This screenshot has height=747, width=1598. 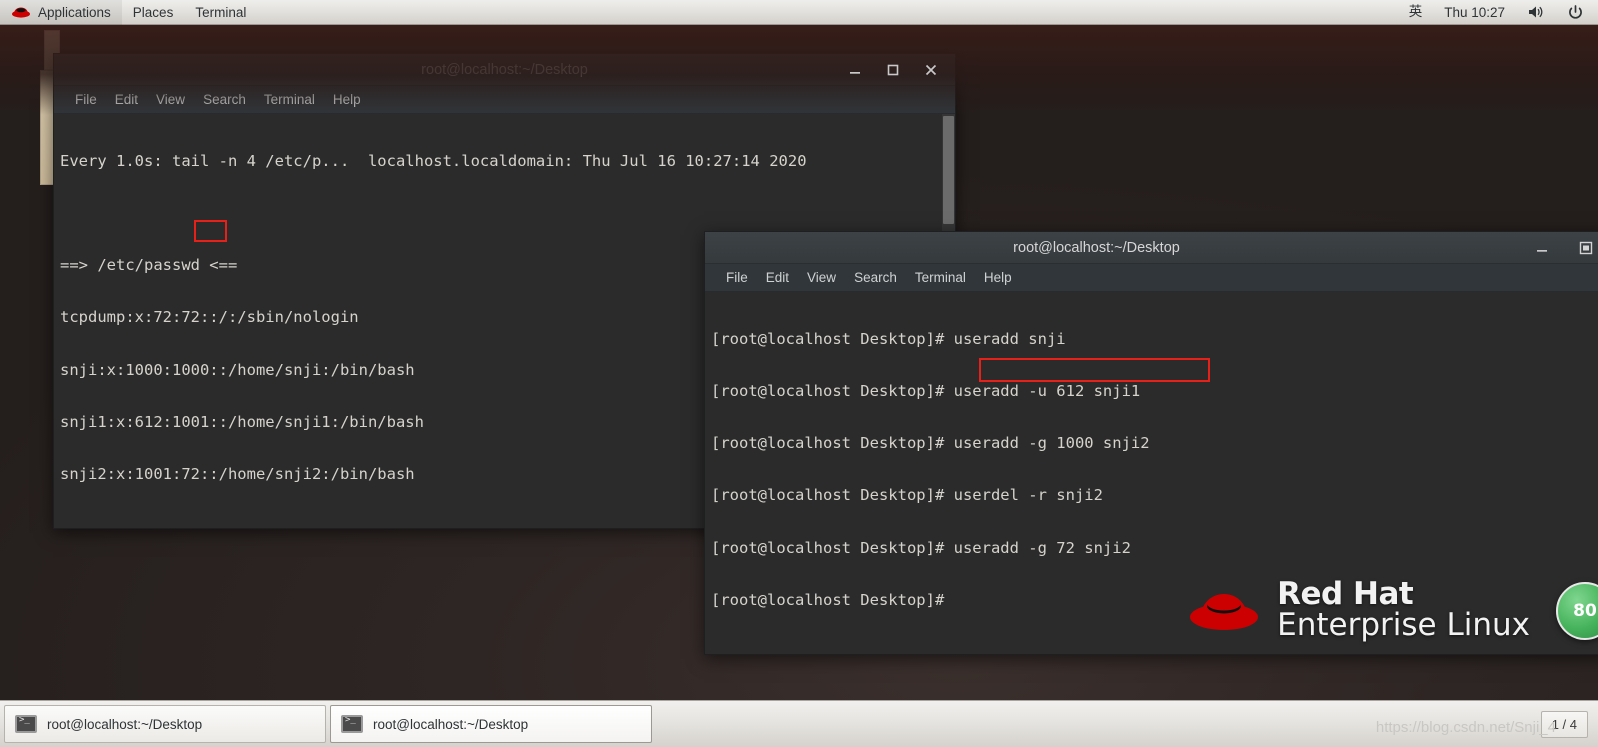 I want to click on taskbar-item-1: root@localhost:~/Desktop, so click(x=165, y=724).